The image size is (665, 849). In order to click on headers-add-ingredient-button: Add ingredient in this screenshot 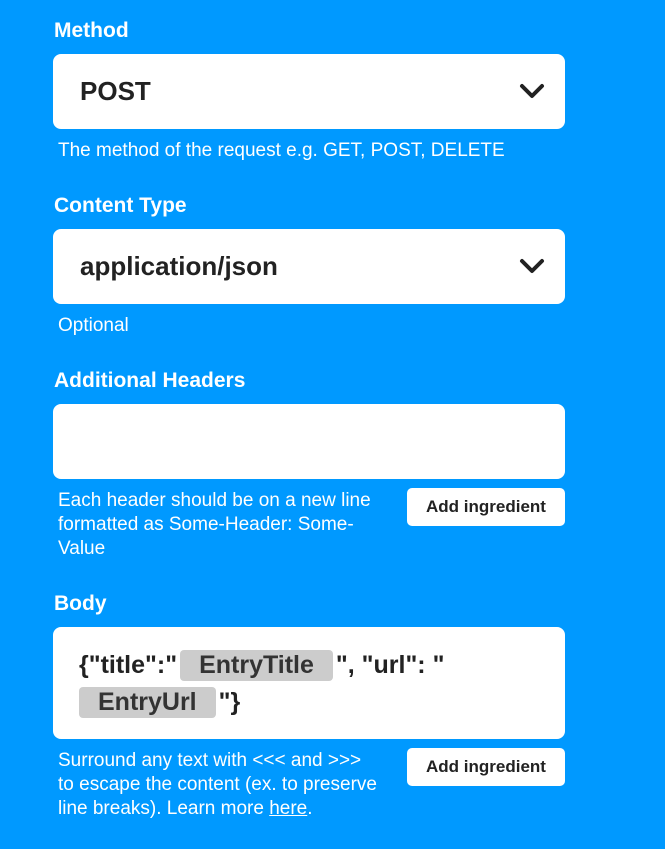, I will do `click(486, 507)`.